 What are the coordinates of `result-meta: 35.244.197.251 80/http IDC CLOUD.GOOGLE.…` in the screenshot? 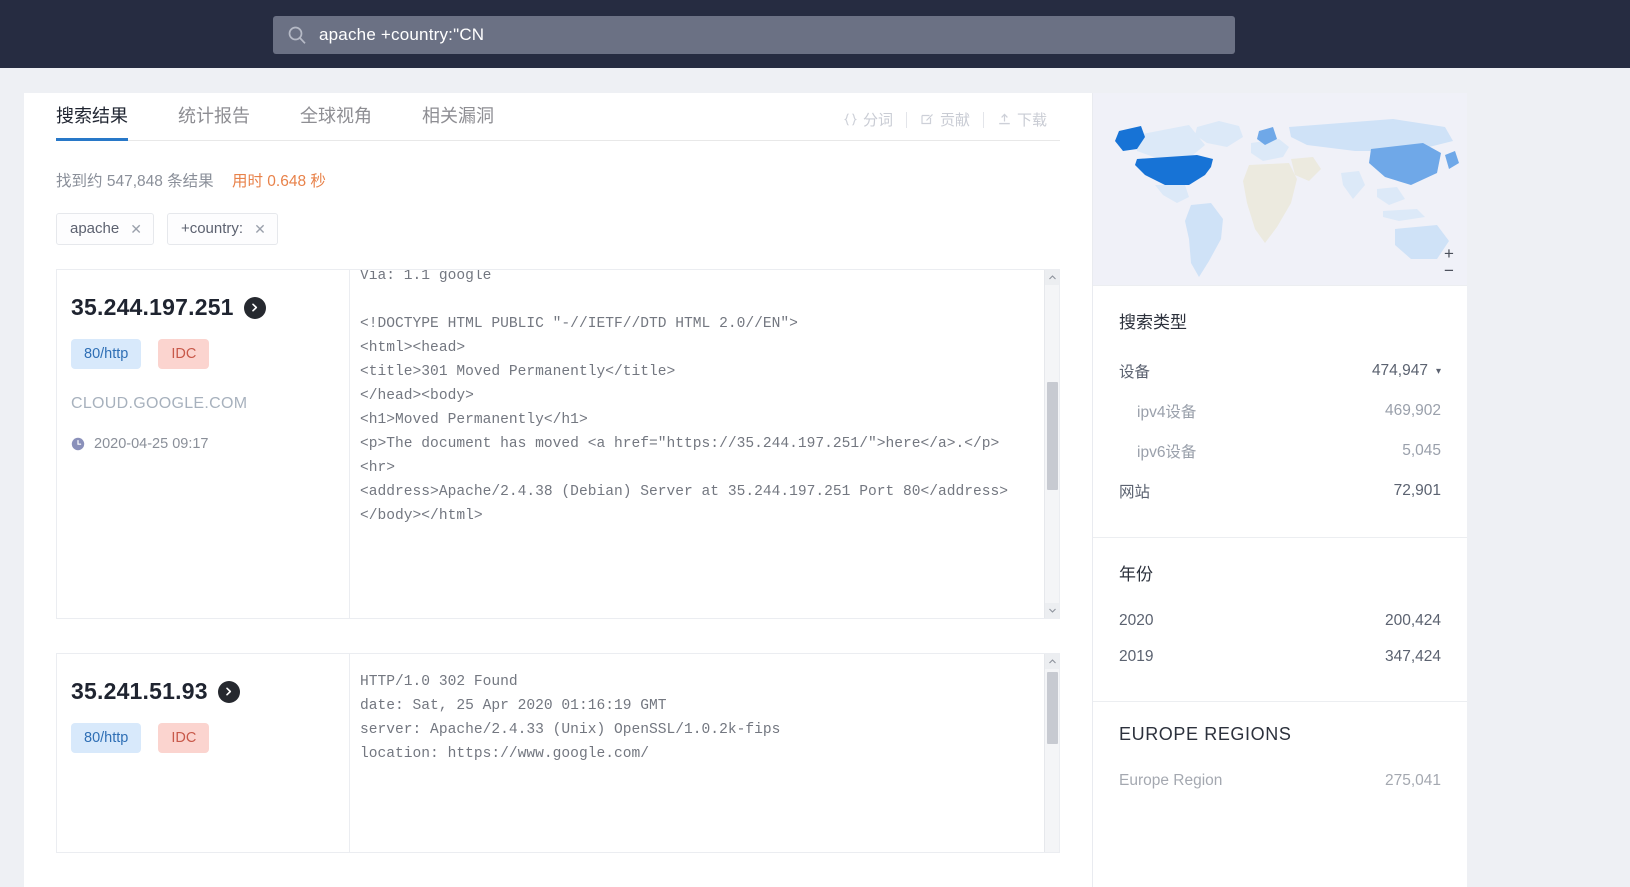 It's located at (203, 444).